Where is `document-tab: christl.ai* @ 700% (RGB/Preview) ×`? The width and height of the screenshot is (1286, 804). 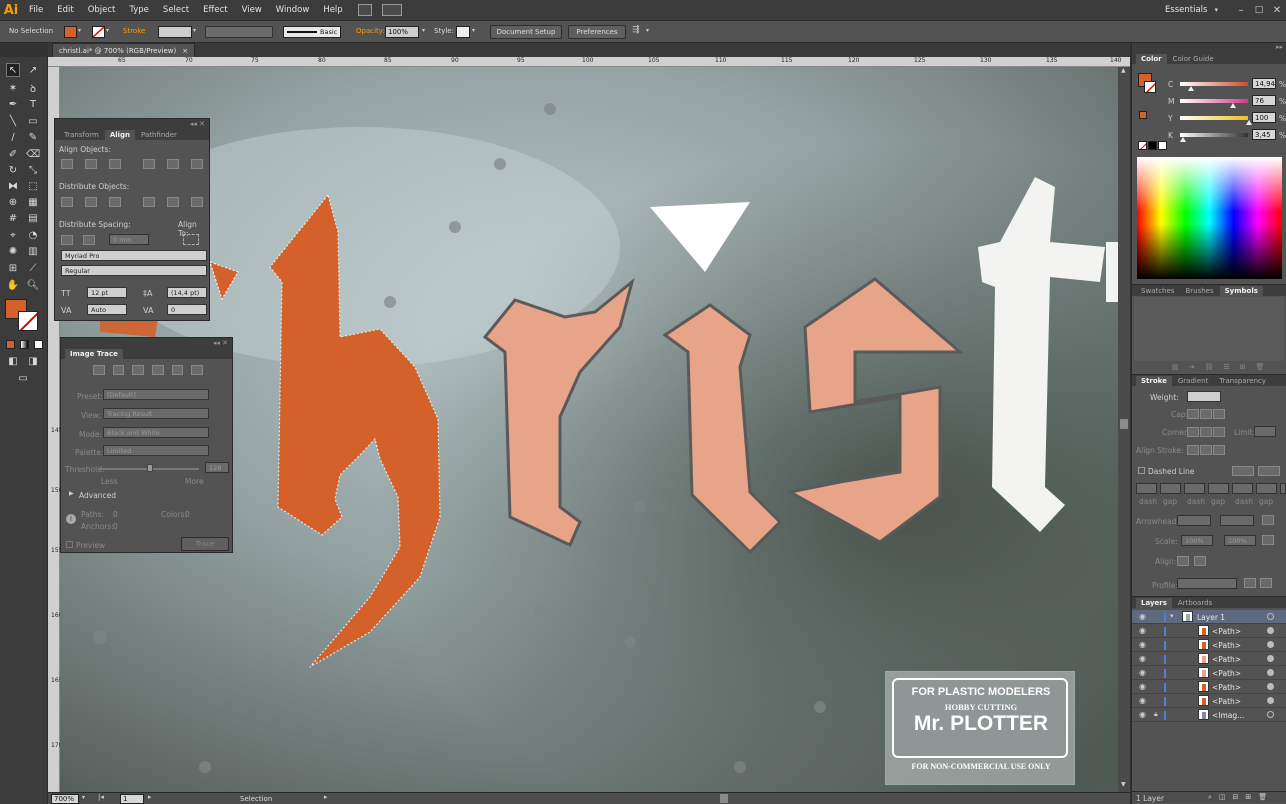
document-tab: christl.ai* @ 700% (RGB/Preview) × is located at coordinates (124, 50).